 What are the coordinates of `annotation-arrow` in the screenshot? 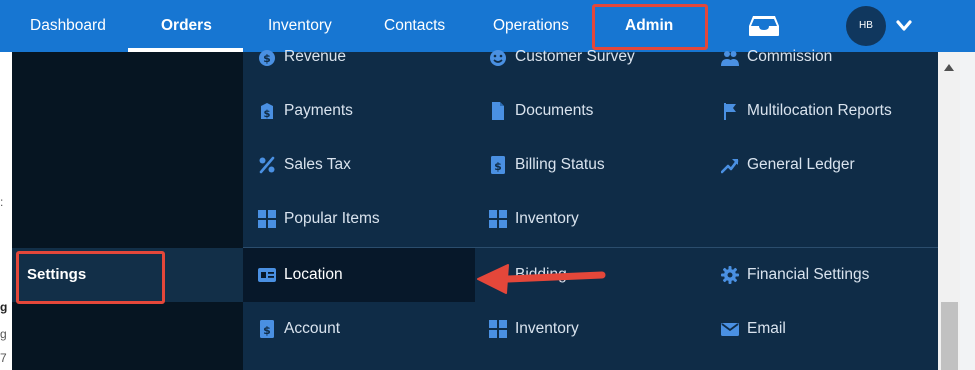 It's located at (541, 279).